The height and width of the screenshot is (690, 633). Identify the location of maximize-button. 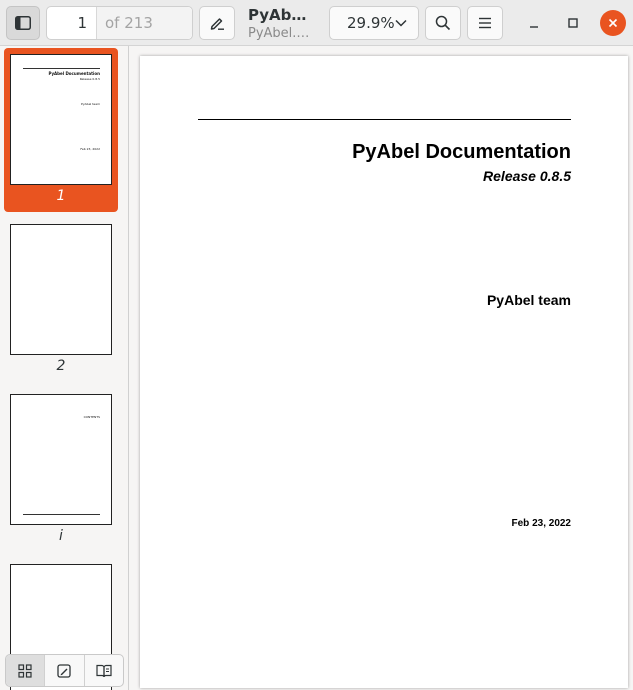
(573, 23).